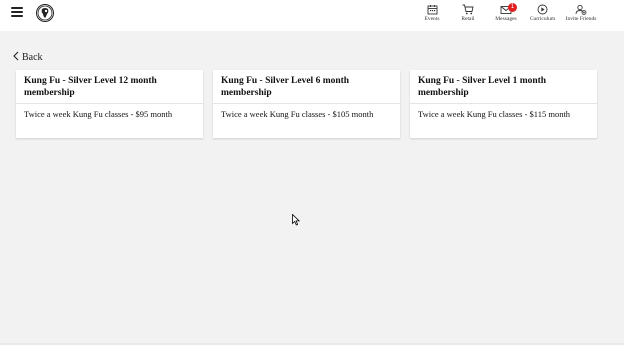 This screenshot has width=624, height=345. I want to click on cart-icon, so click(468, 9).